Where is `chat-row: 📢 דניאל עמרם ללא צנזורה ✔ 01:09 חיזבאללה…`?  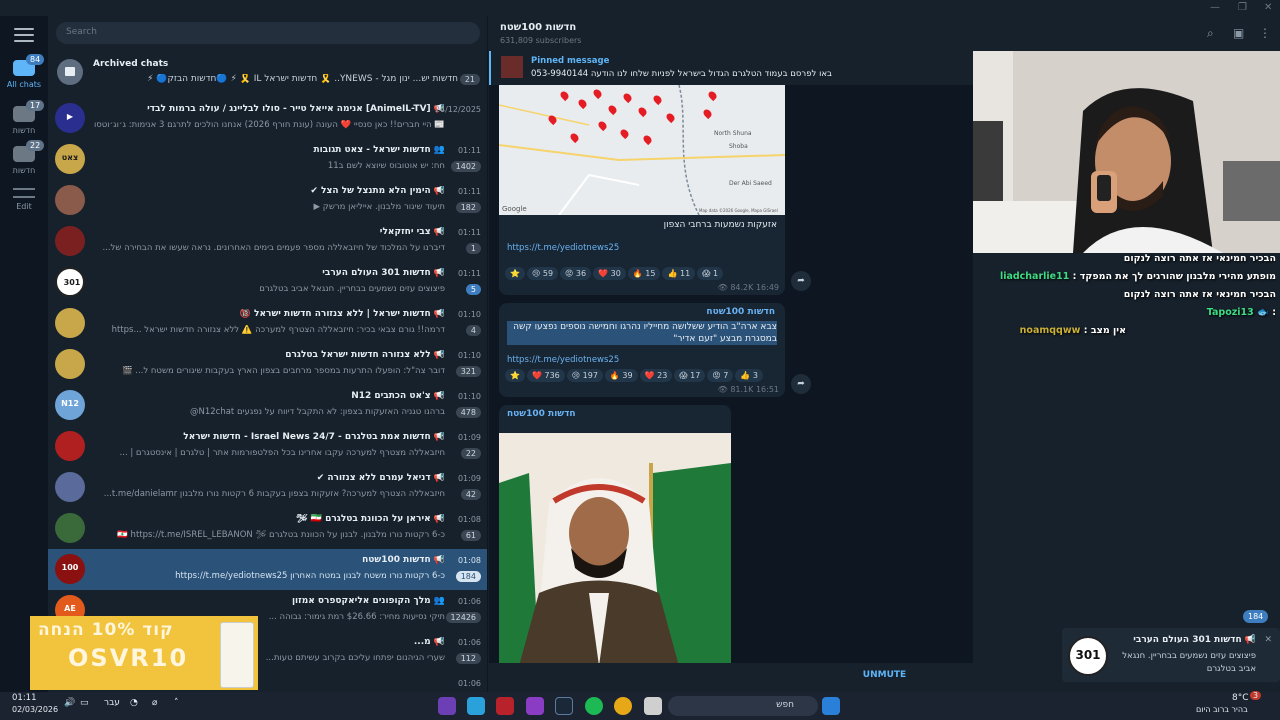 chat-row: 📢 דניאל עמרם ללא צנזורה ✔ 01:09 חיזבאללה… is located at coordinates (267, 487).